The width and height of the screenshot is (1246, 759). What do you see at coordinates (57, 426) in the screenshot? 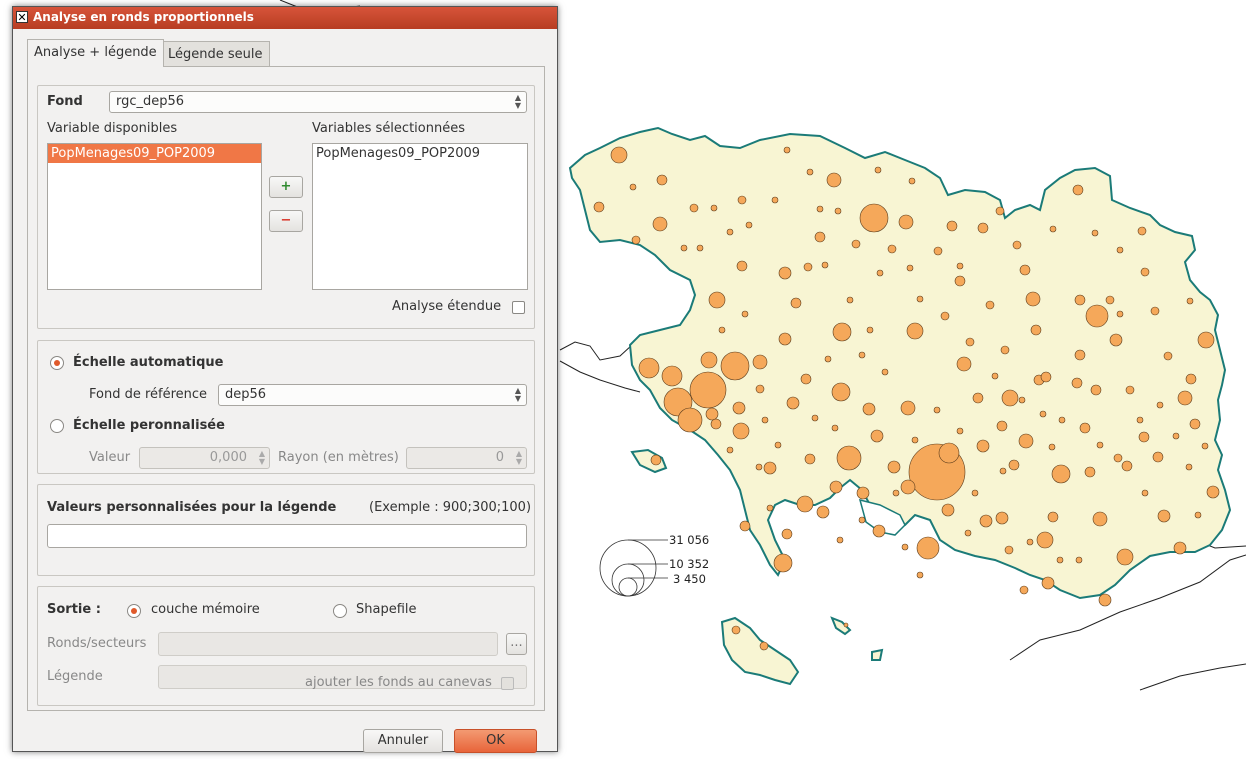
I see `custom-scale-radio` at bounding box center [57, 426].